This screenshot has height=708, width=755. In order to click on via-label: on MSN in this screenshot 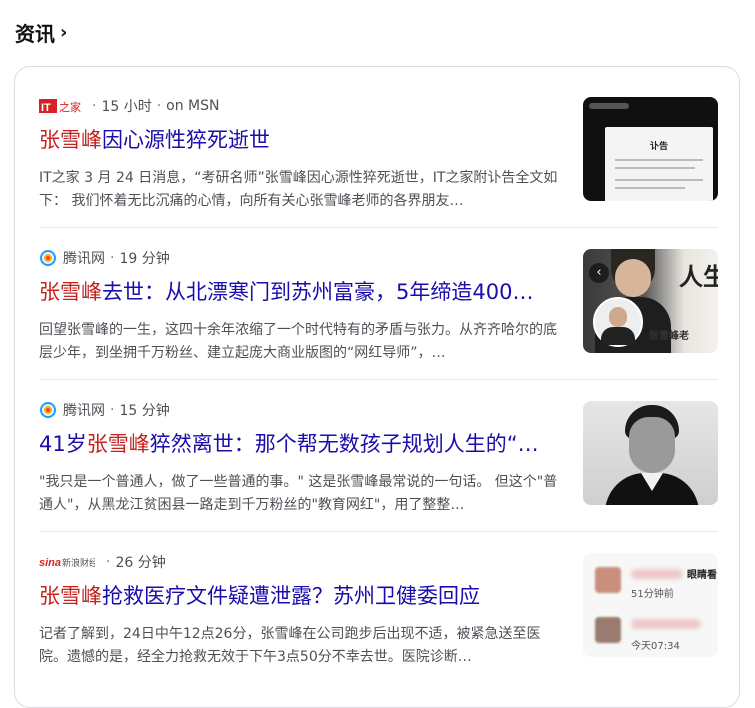, I will do `click(193, 106)`.